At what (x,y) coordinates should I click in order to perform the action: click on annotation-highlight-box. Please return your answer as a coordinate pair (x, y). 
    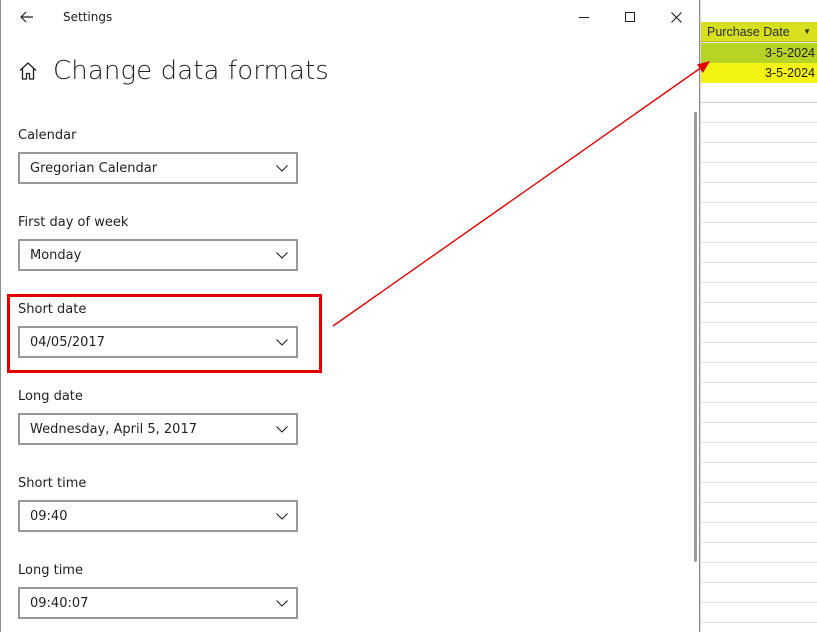
    Looking at the image, I should click on (164, 333).